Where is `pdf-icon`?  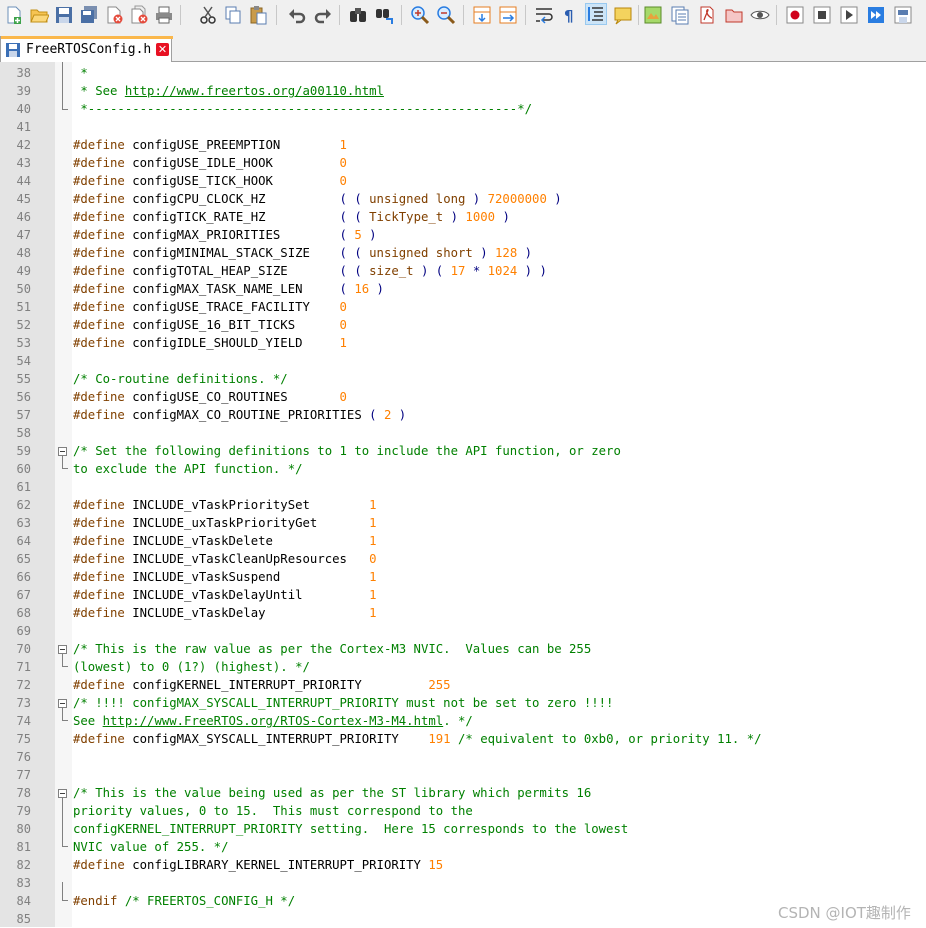
pdf-icon is located at coordinates (707, 15).